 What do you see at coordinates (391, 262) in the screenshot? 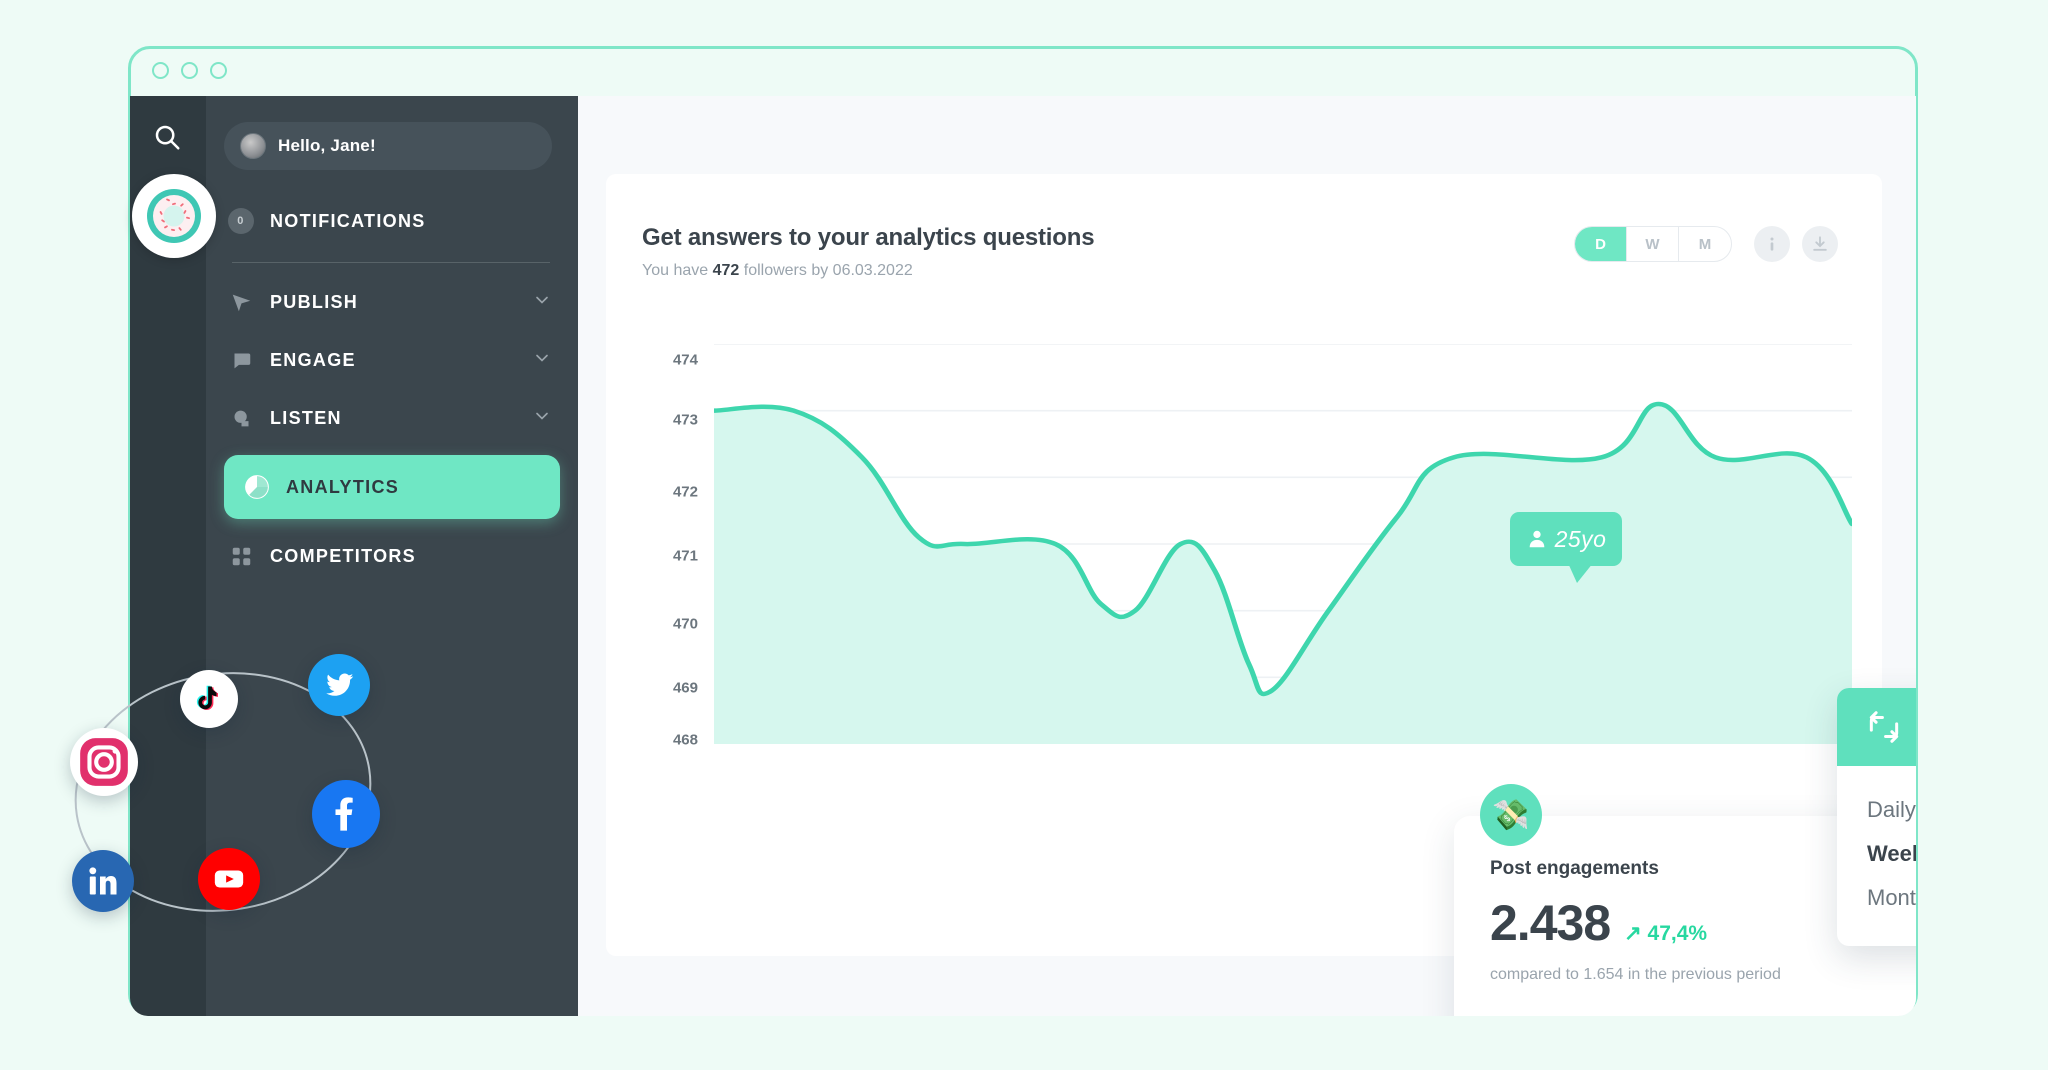
I see `sidebar-divider` at bounding box center [391, 262].